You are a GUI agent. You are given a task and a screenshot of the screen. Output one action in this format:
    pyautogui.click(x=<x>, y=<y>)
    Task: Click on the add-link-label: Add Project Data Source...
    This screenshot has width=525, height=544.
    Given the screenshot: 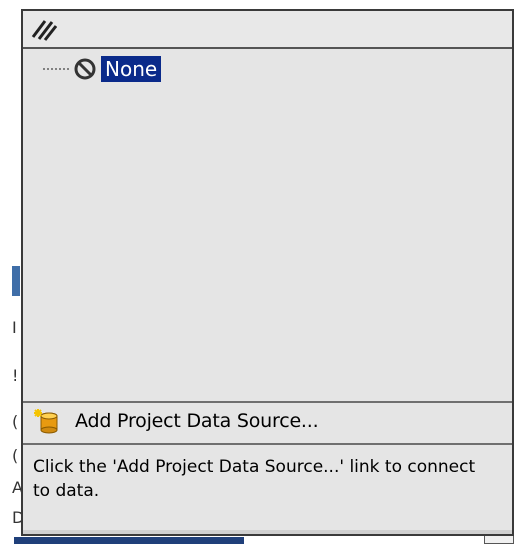 What is the action you would take?
    pyautogui.click(x=197, y=421)
    